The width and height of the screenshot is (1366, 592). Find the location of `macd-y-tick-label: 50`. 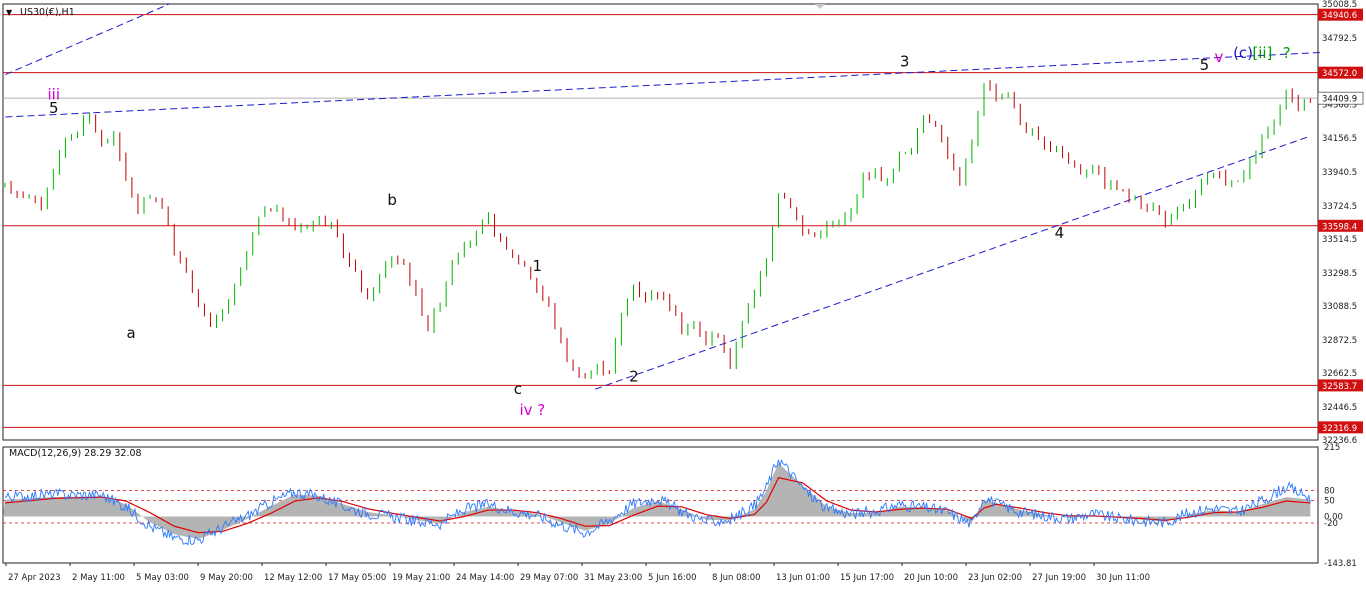

macd-y-tick-label: 50 is located at coordinates (1329, 501).